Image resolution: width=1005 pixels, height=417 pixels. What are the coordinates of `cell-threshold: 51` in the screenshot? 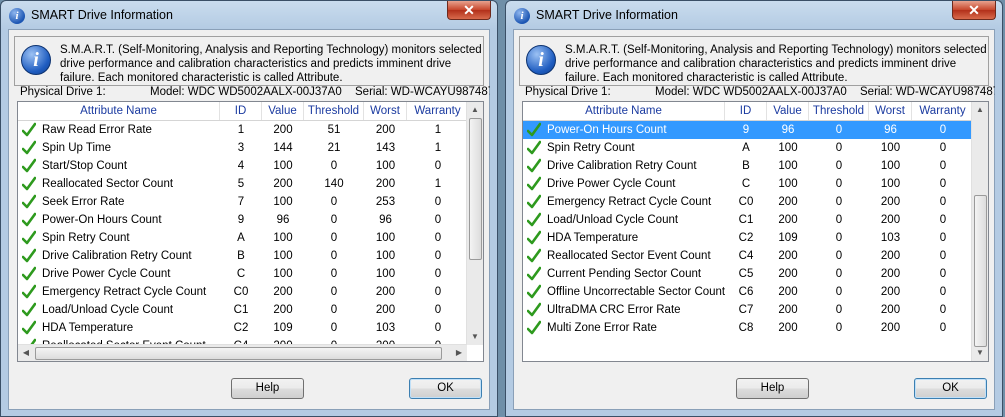 It's located at (334, 130).